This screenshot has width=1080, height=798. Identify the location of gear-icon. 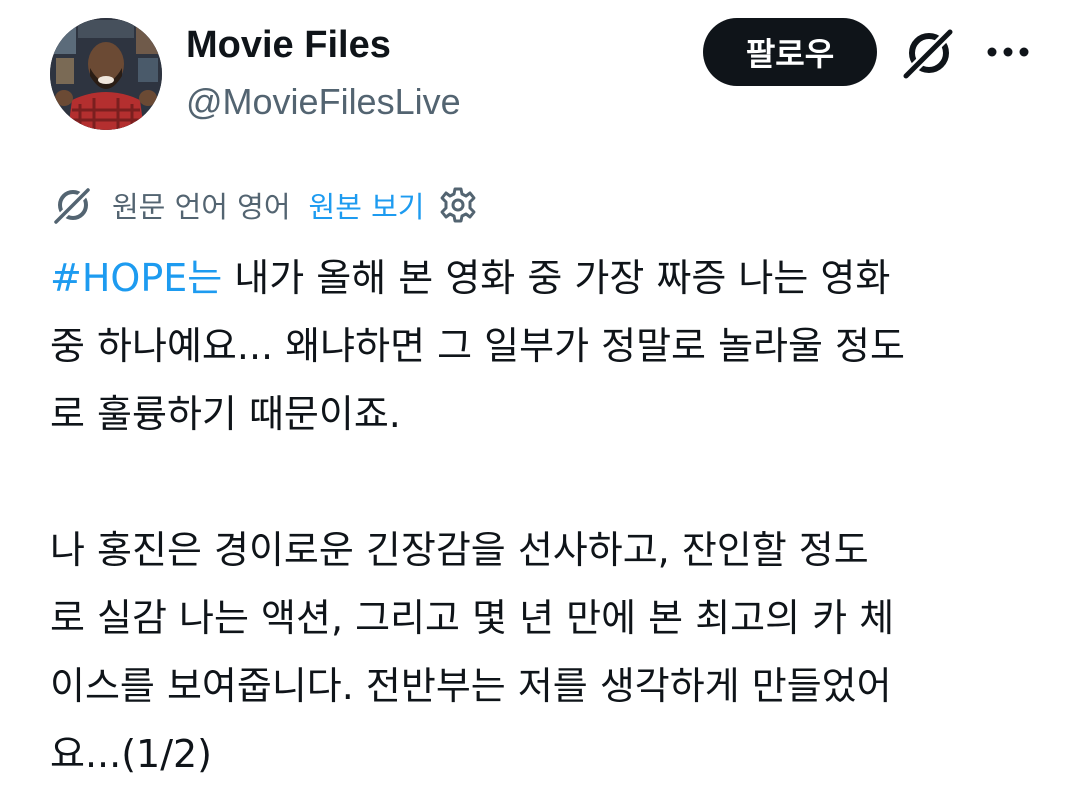
(458, 205).